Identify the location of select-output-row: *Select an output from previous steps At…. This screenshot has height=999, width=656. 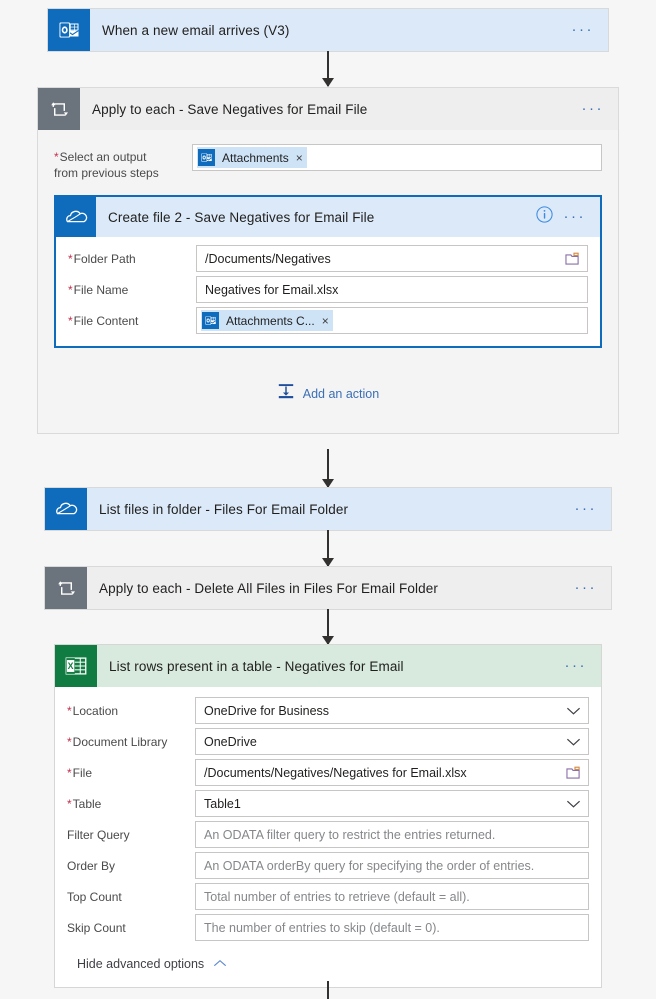
(328, 155).